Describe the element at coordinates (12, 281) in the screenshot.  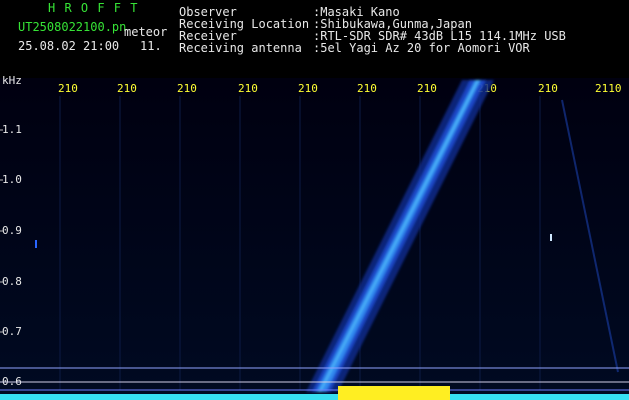
I see `y-tick-label: 0.8` at that location.